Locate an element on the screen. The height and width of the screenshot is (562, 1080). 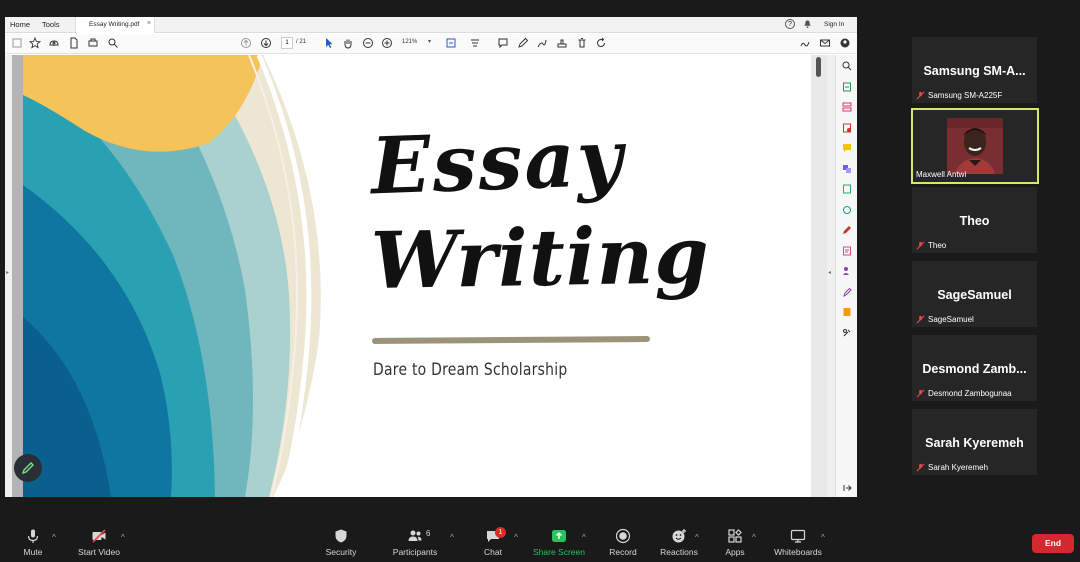
reactions-options-icon: ^ is located at coordinates (697, 537).